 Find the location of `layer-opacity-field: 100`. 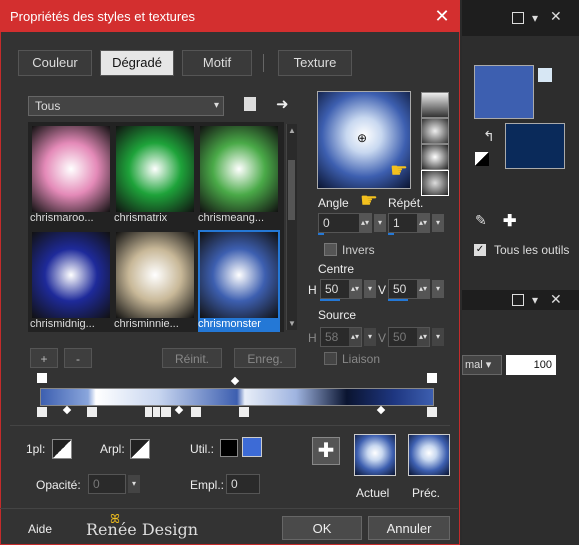

layer-opacity-field: 100 is located at coordinates (531, 365).